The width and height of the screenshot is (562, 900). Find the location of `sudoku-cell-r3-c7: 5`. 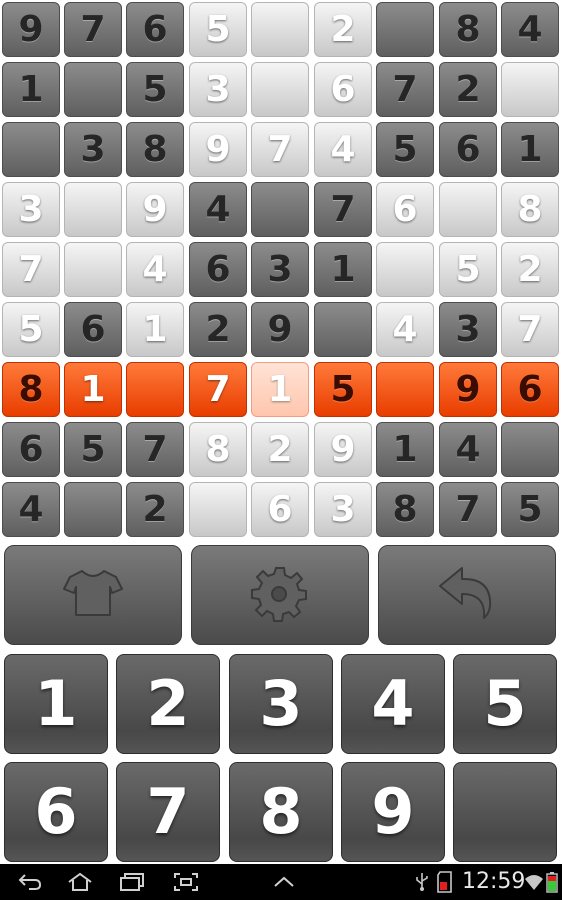

sudoku-cell-r3-c7: 5 is located at coordinates (405, 149).